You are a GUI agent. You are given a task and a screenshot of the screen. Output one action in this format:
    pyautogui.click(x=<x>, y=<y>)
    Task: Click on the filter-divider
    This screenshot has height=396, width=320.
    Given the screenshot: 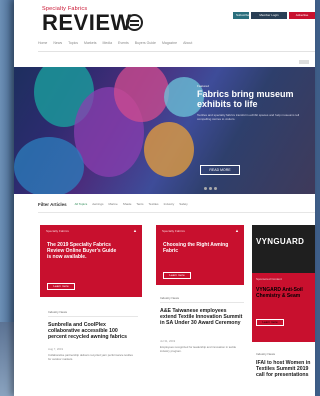 What is the action you would take?
    pyautogui.click(x=176, y=212)
    